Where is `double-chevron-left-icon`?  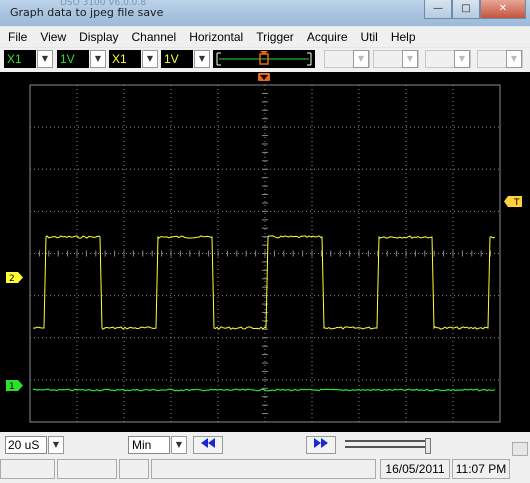 double-chevron-left-icon is located at coordinates (208, 443).